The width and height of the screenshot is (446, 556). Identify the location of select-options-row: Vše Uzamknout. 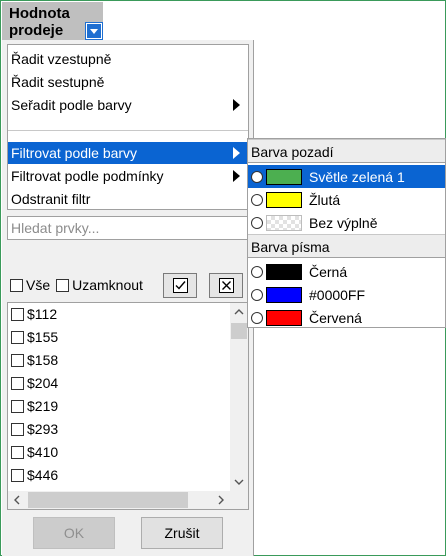
(79, 285).